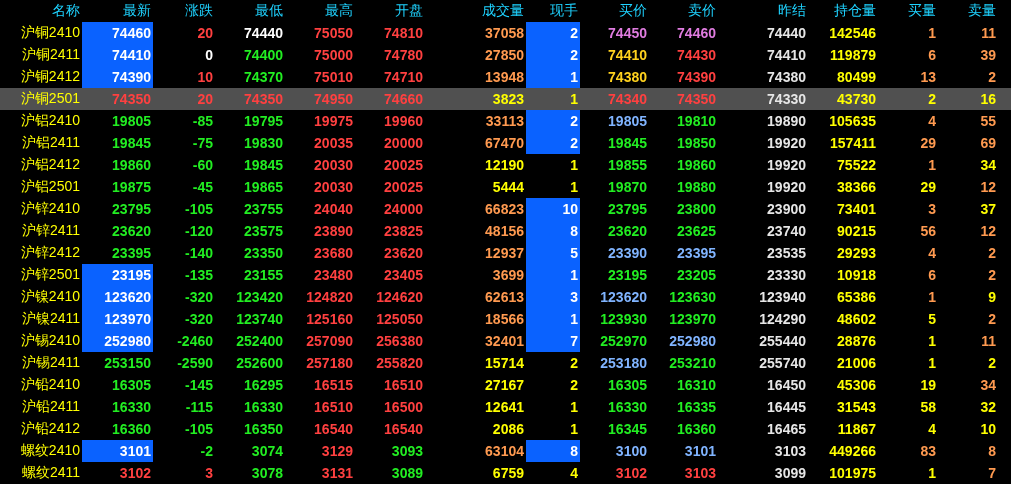 The image size is (1011, 484). Describe the element at coordinates (505, 99) in the screenshot. I see `table-row: 沪铜2501 74350 20 74350 74950 74660 3823 1 74340 74350 74330 43730 2 16` at that location.